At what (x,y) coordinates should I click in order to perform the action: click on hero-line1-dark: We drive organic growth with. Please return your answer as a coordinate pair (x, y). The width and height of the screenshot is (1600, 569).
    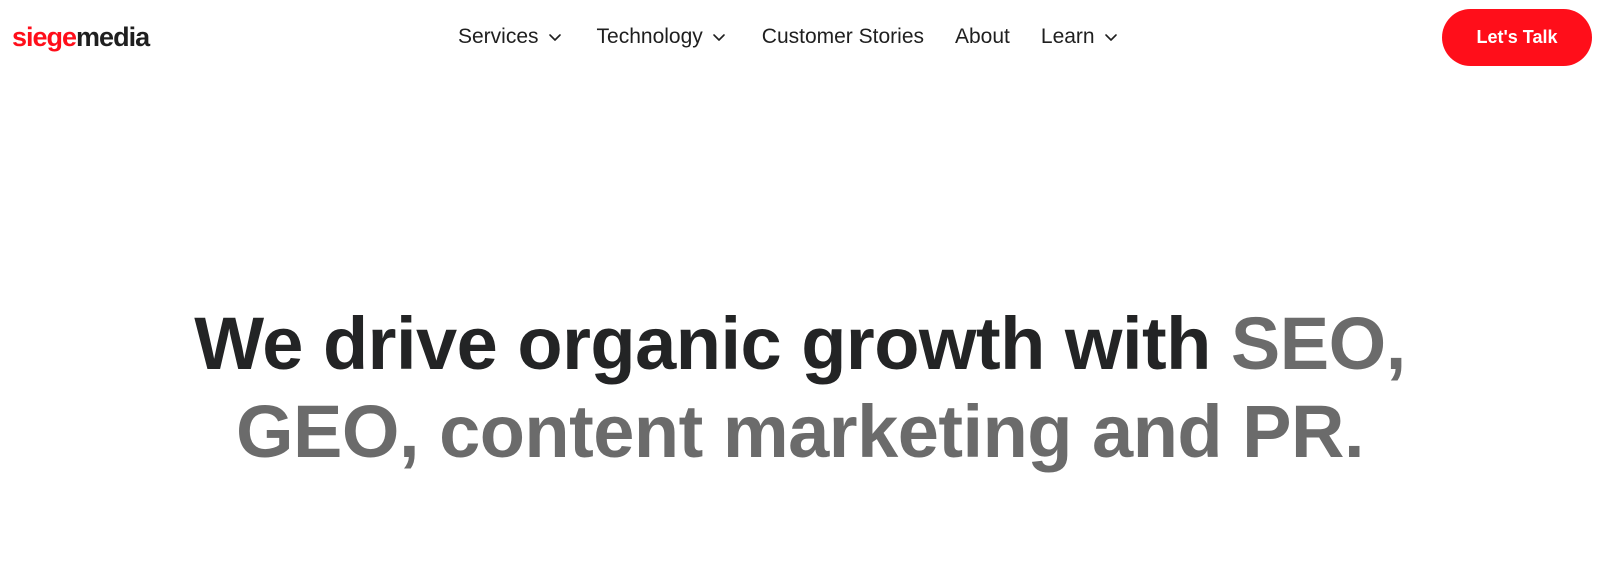
    Looking at the image, I should click on (712, 343).